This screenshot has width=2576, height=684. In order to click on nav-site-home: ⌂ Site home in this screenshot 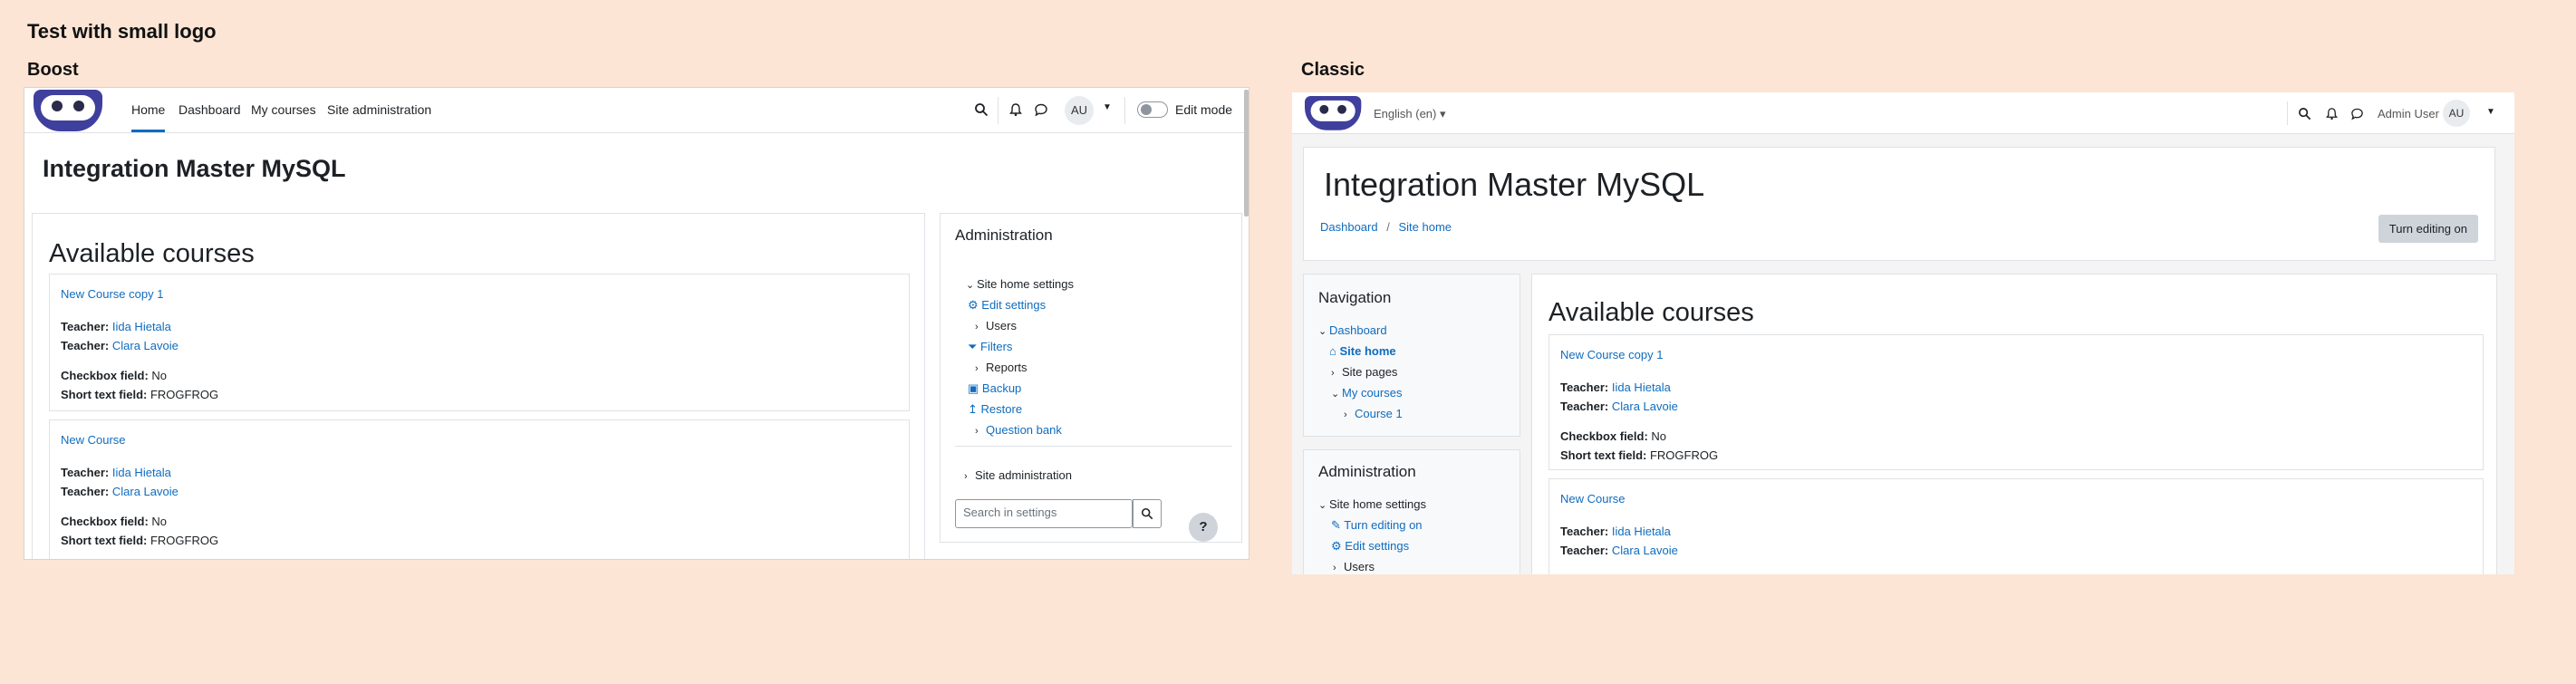, I will do `click(1362, 351)`.